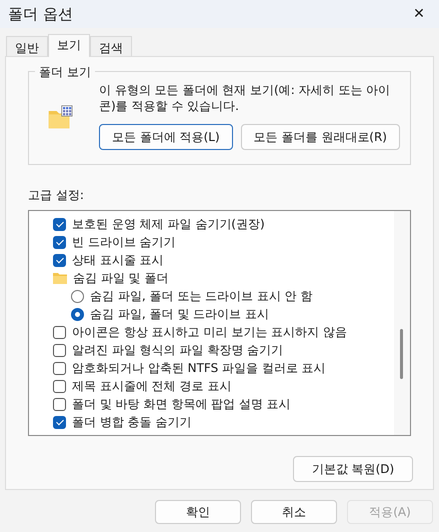  What do you see at coordinates (181, 404) in the screenshot?
I see `option-label: 폴더 및 바탕 화면 항목에 팝업 설명 표시` at bounding box center [181, 404].